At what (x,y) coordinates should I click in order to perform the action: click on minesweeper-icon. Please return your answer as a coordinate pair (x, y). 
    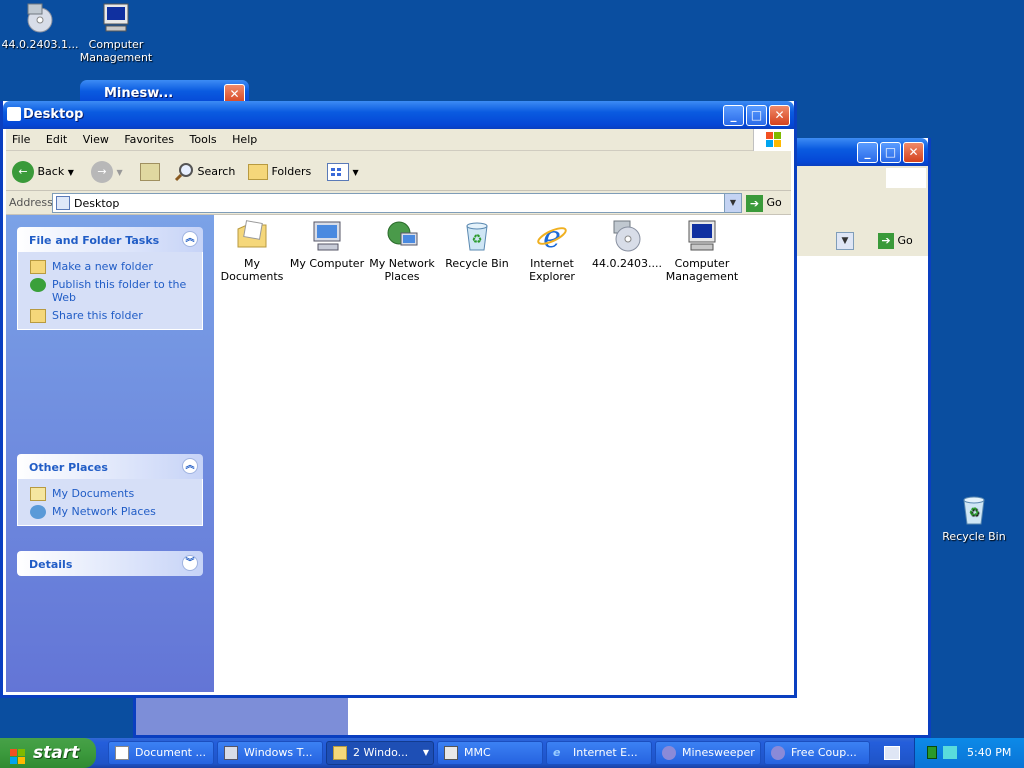
    Looking at the image, I should click on (669, 753).